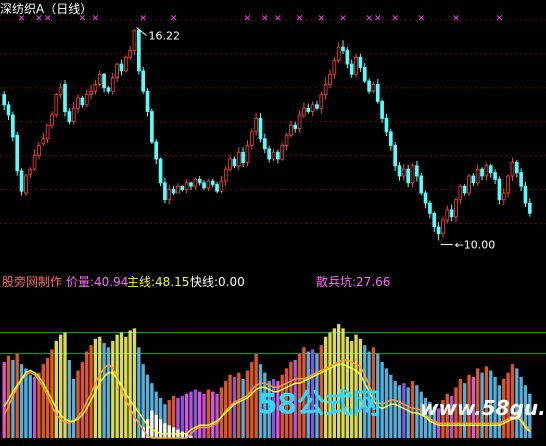 Image resolution: width=546 pixels, height=446 pixels. I want to click on low-annotation: ←10.00, so click(475, 244).